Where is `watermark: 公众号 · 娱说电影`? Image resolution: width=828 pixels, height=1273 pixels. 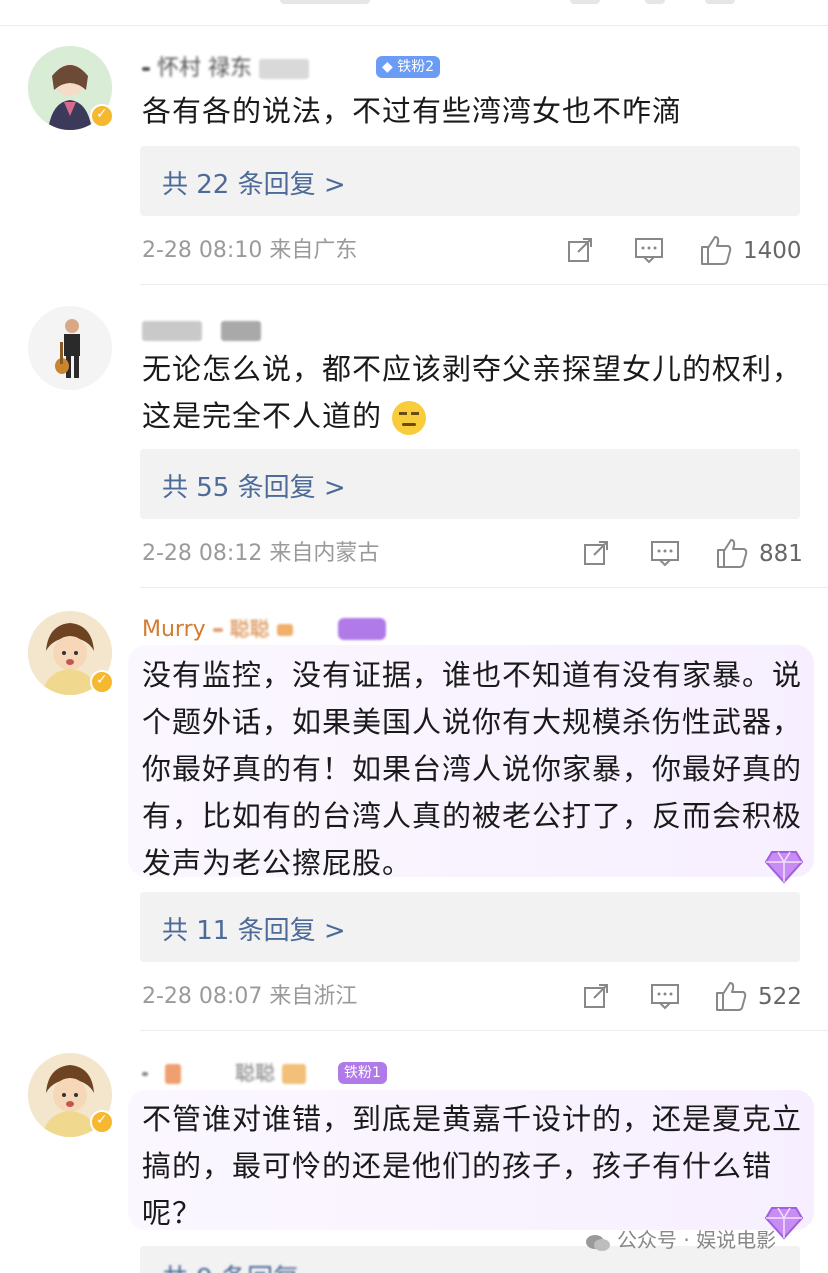
watermark: 公众号 · 娱说电影 is located at coordinates (680, 1240).